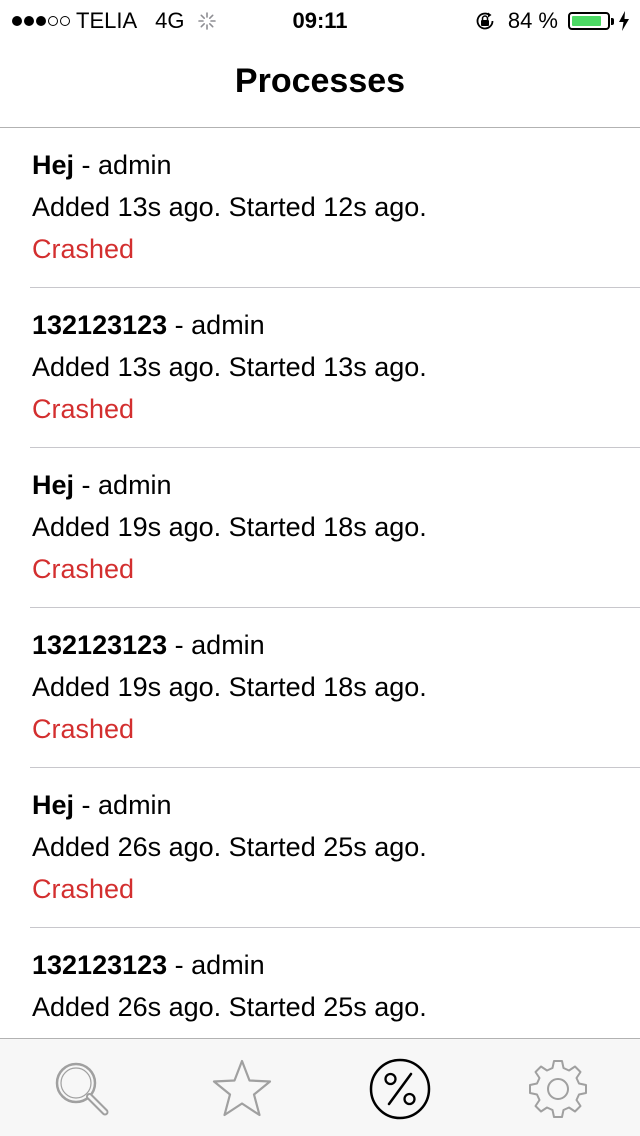 This screenshot has height=1136, width=640. I want to click on tab-search, so click(82, 1089).